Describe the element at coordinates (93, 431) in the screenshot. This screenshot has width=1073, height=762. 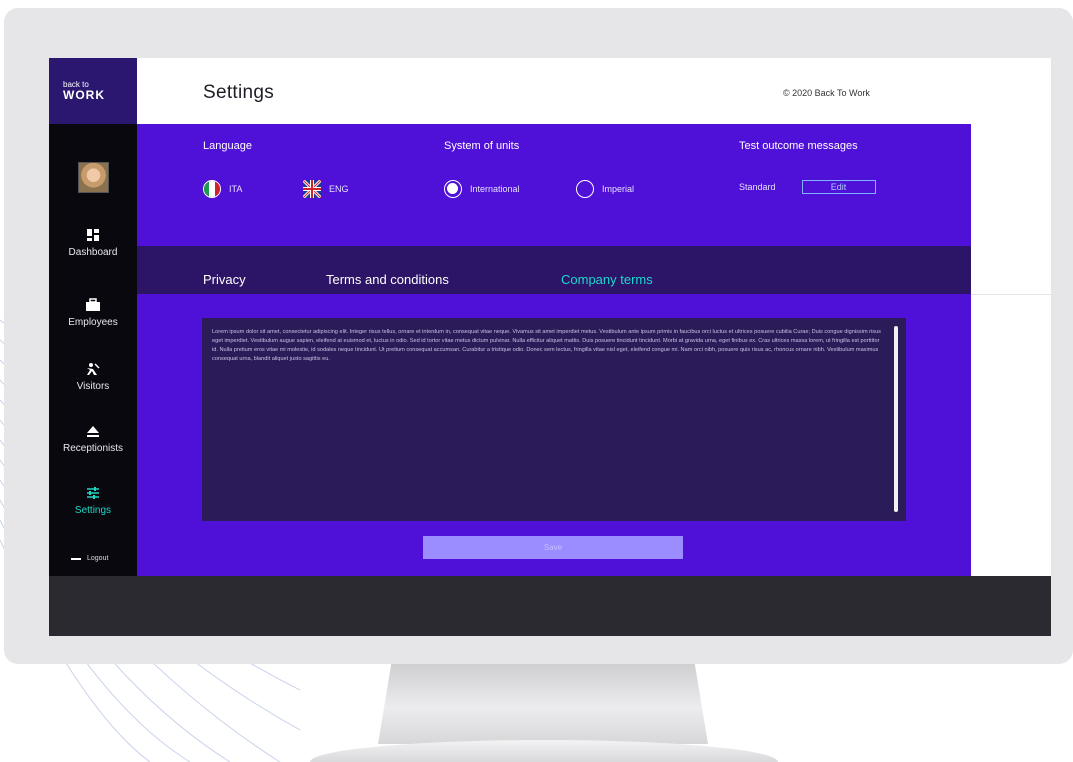
I see `eject-icon` at that location.